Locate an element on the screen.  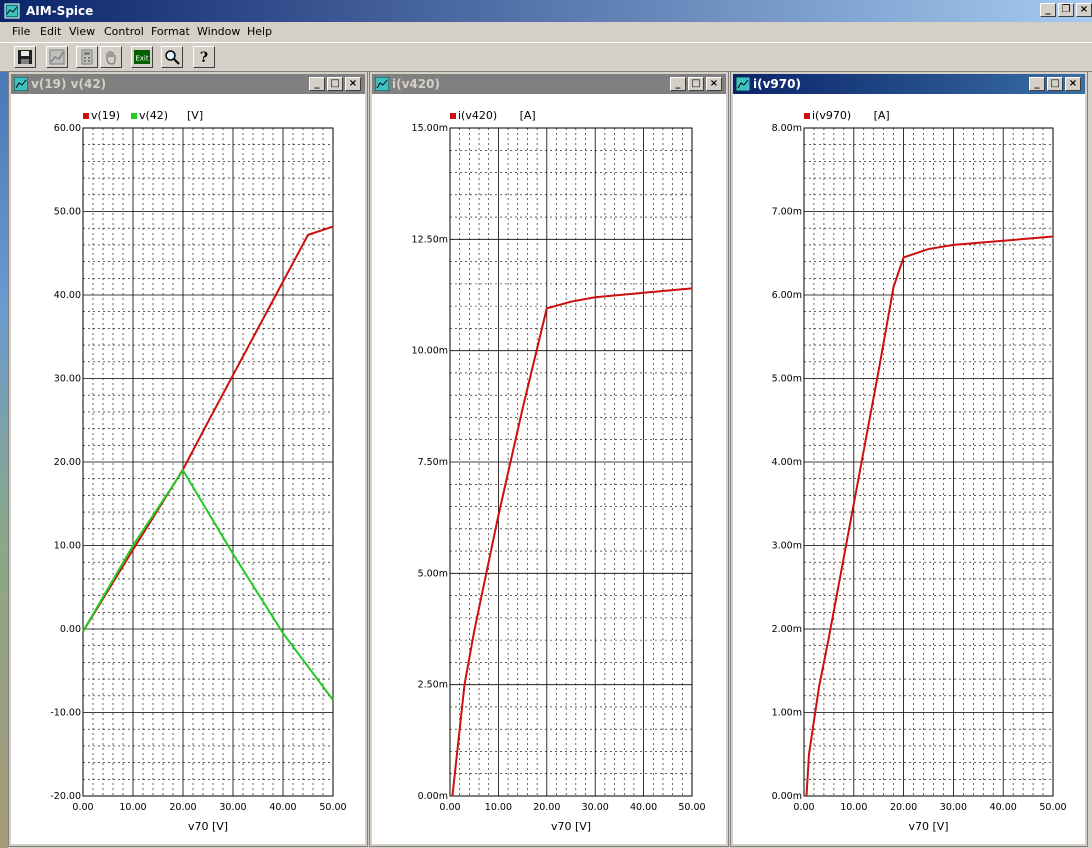
exit-button: Exit is located at coordinates (142, 57).